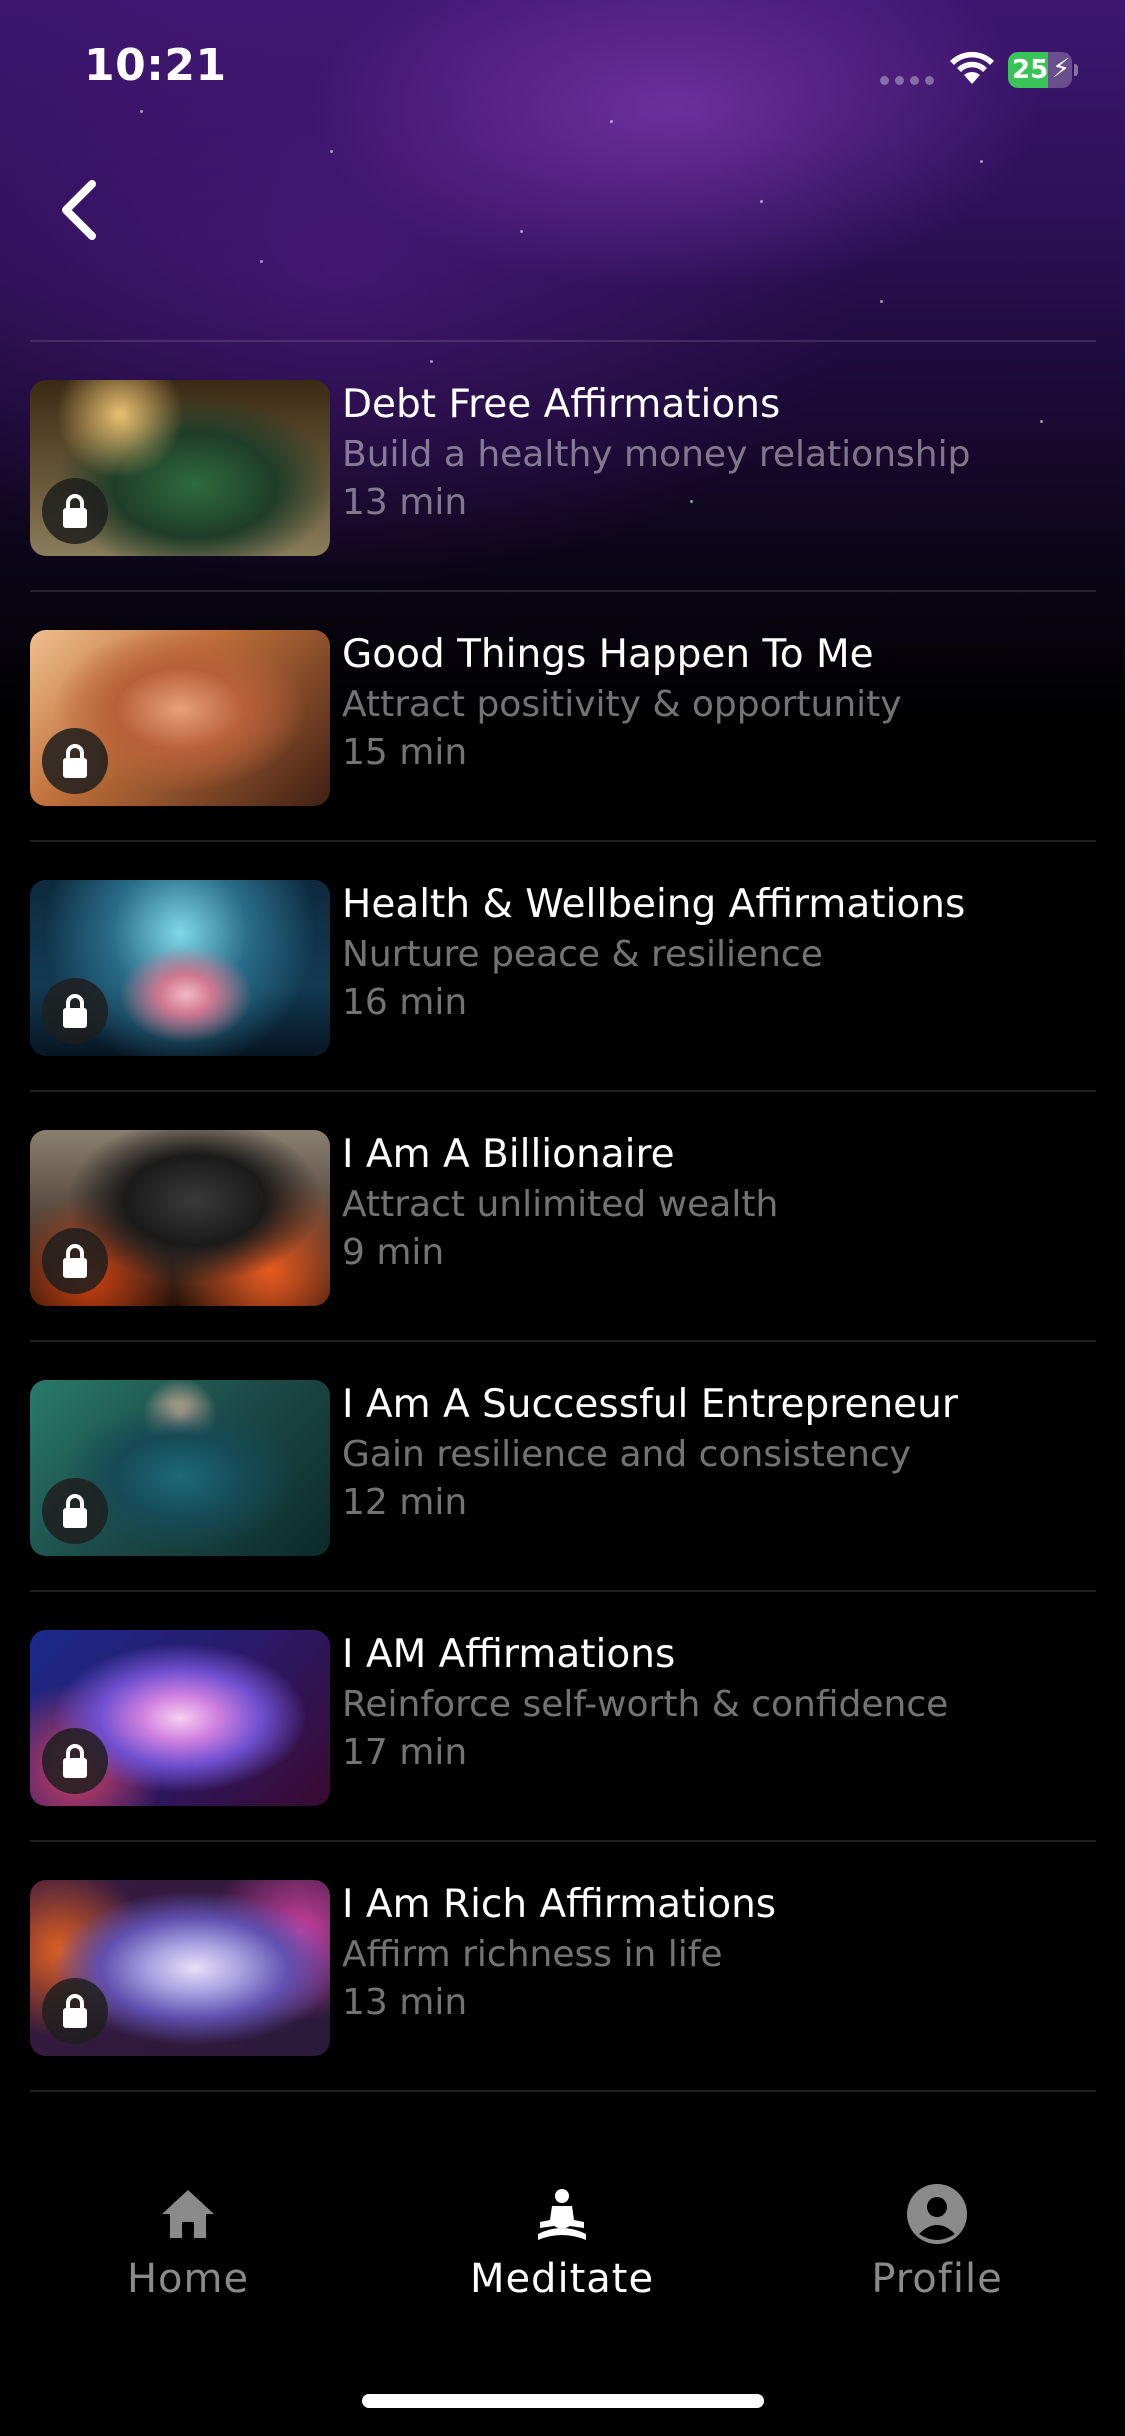  Describe the element at coordinates (654, 904) in the screenshot. I see `item-title: Health & Wellbeing Affirmations` at that location.